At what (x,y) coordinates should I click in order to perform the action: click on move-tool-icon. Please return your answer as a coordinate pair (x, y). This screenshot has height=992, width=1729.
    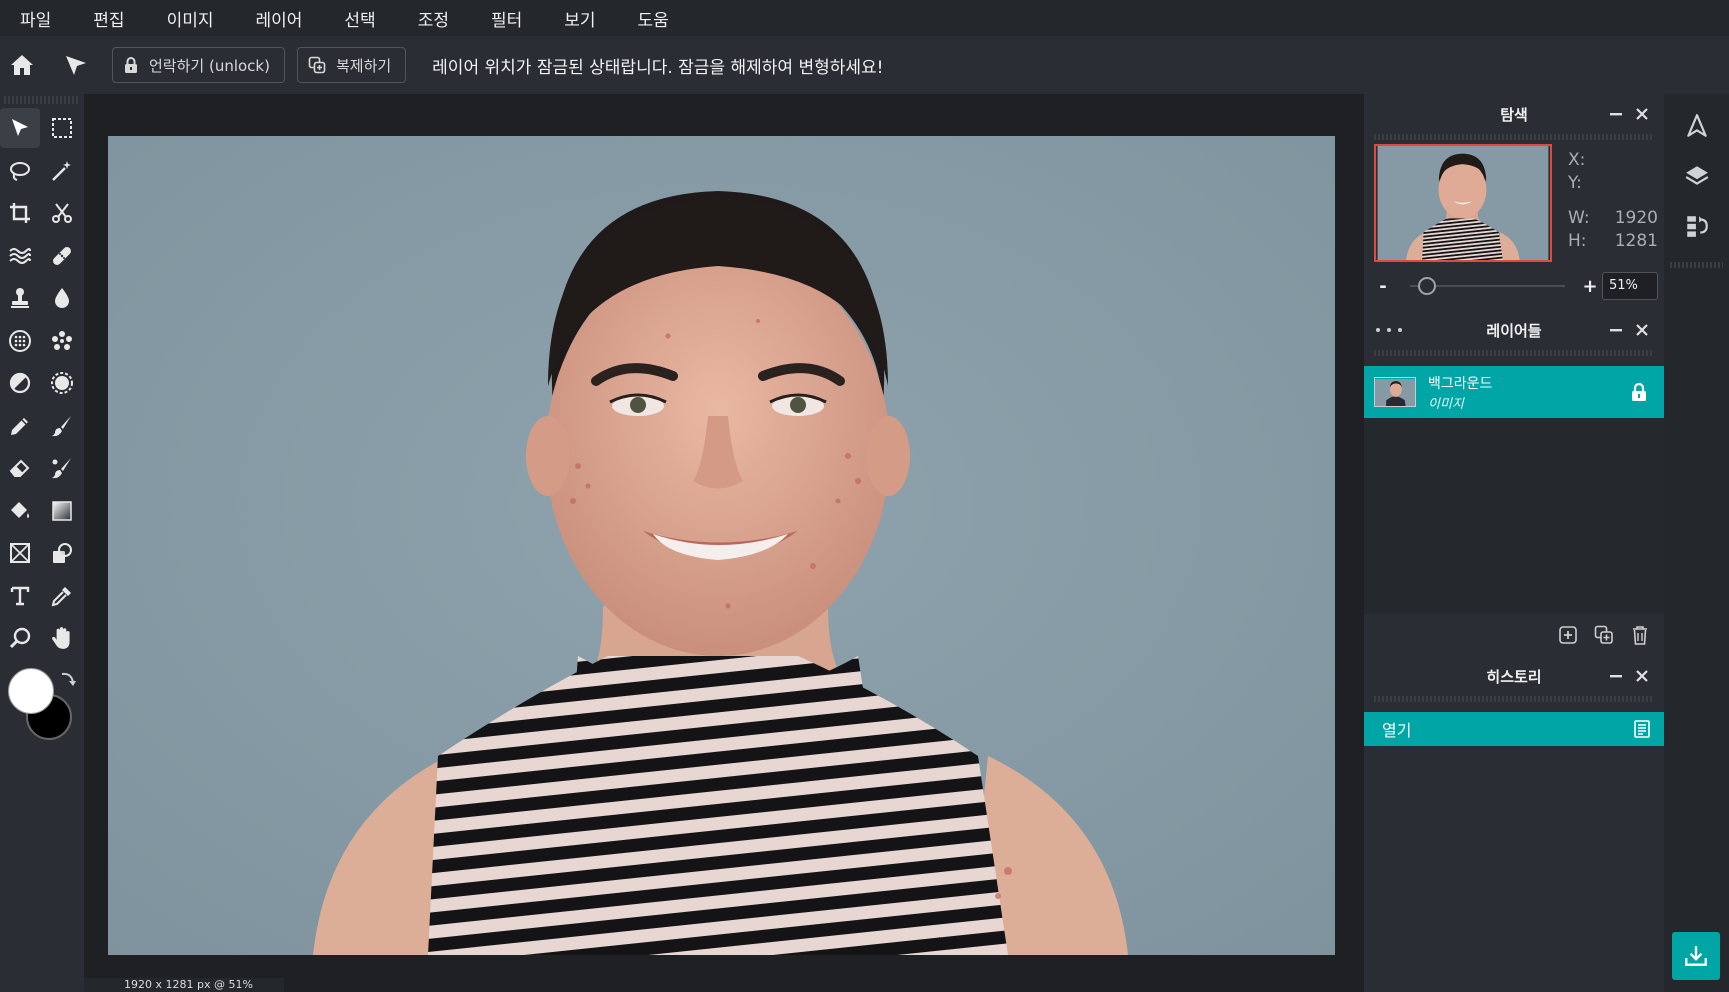
    Looking at the image, I should click on (20, 128).